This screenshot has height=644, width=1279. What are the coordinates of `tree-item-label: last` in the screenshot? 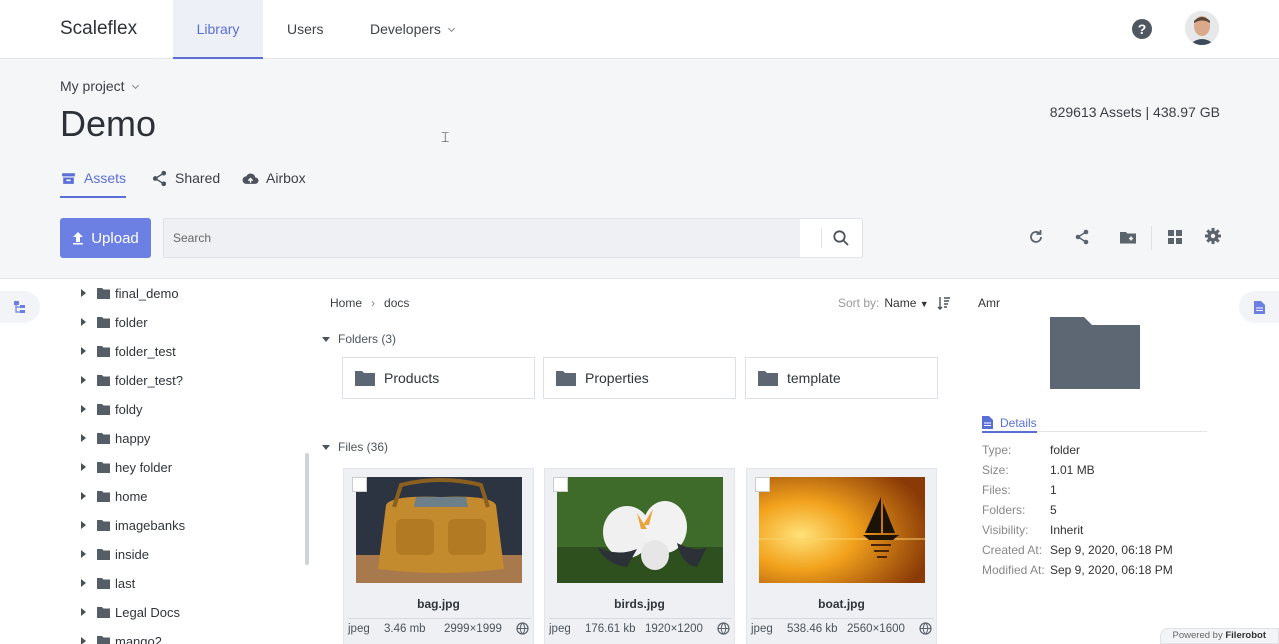 It's located at (125, 583).